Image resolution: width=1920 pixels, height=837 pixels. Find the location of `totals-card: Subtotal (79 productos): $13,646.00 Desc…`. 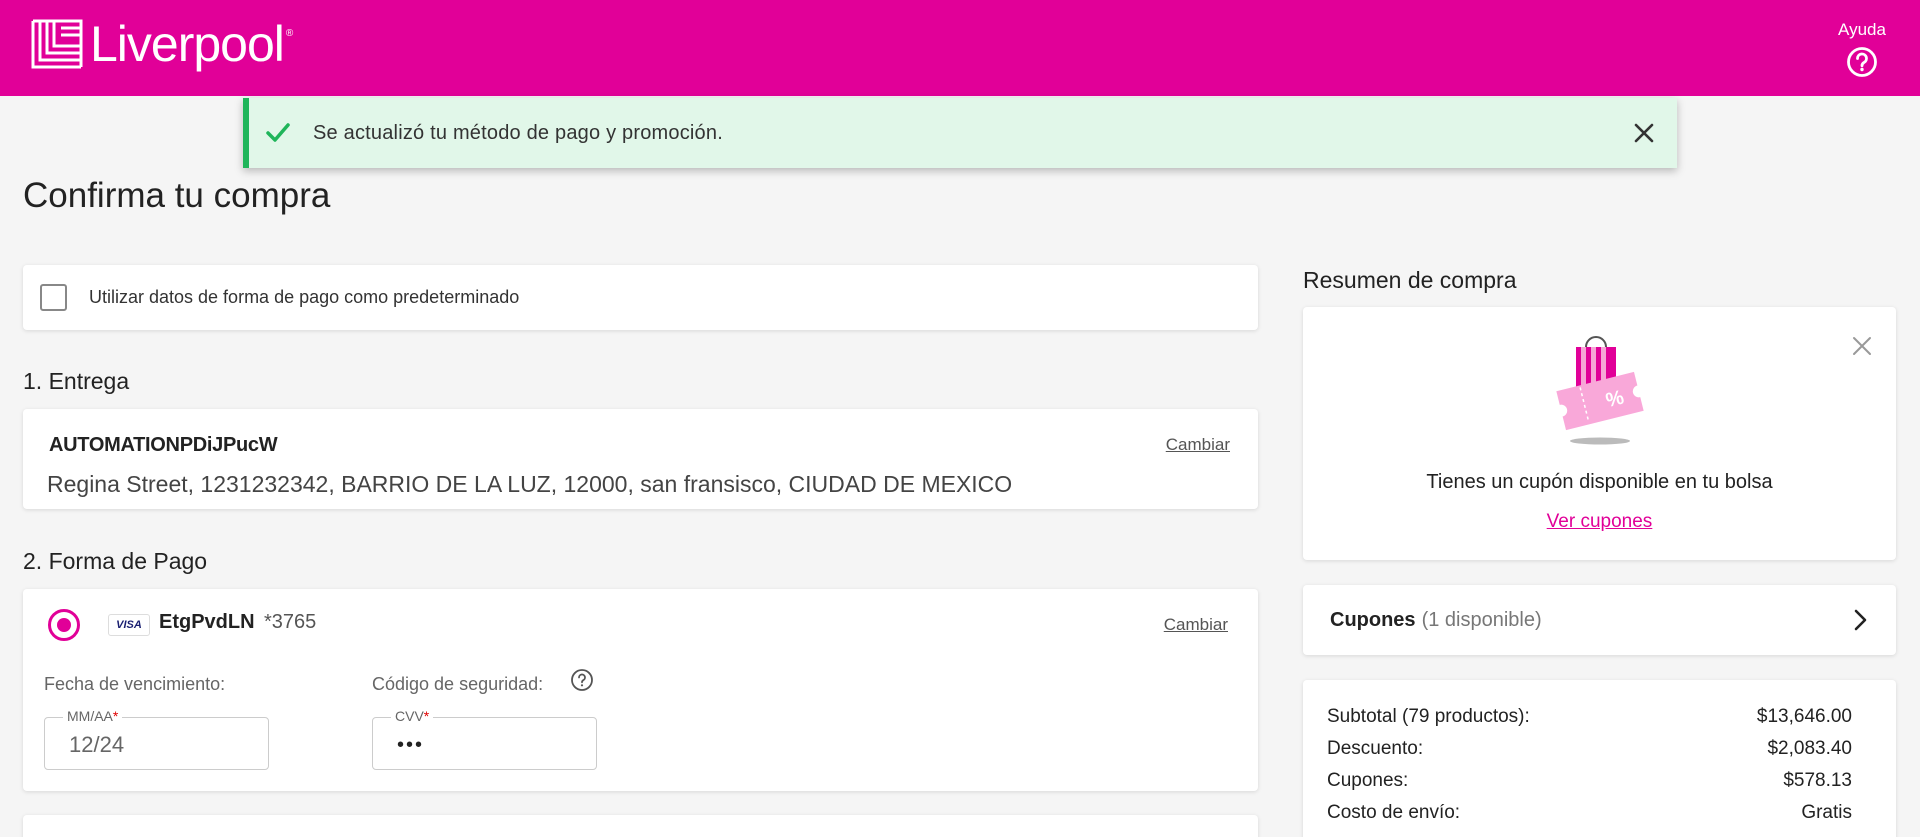

totals-card: Subtotal (79 productos): $13,646.00 Desc… is located at coordinates (1599, 758).